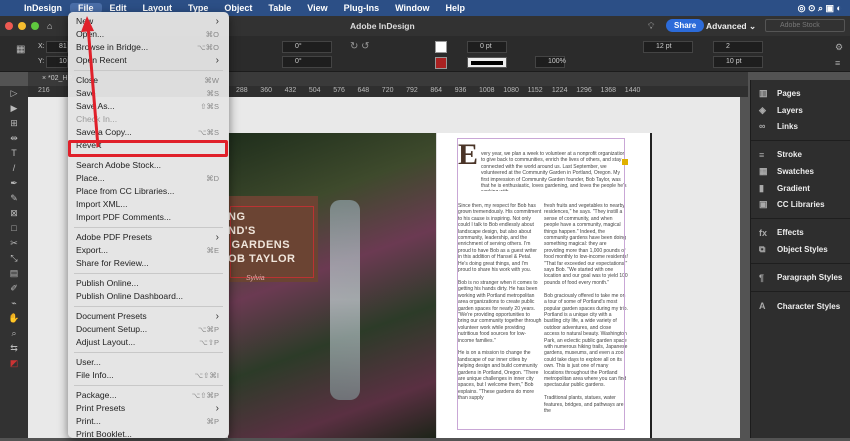  Describe the element at coordinates (14, 108) in the screenshot. I see `direct-selection-tool-icon: ▶` at that location.